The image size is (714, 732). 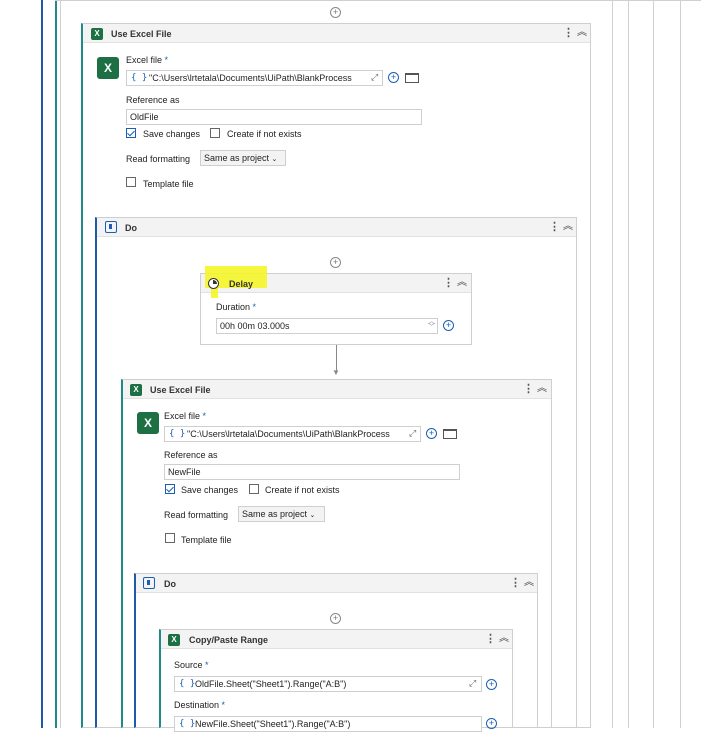 I want to click on duration-stepper: ︿﹀, so click(x=431, y=325).